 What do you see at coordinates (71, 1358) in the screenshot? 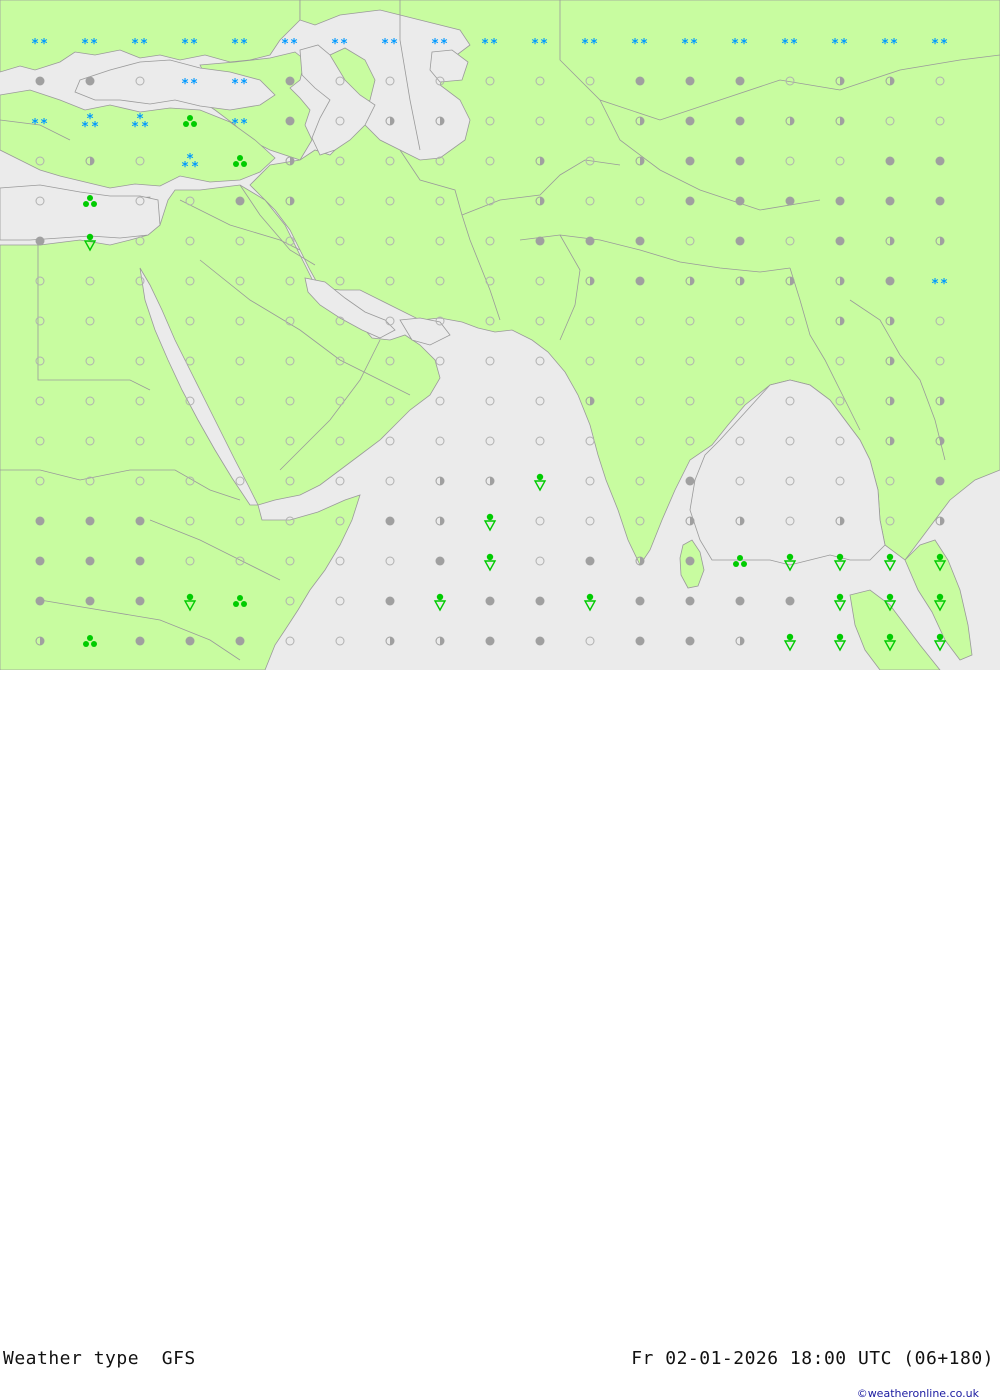
I see `product-name: Weather type` at bounding box center [71, 1358].